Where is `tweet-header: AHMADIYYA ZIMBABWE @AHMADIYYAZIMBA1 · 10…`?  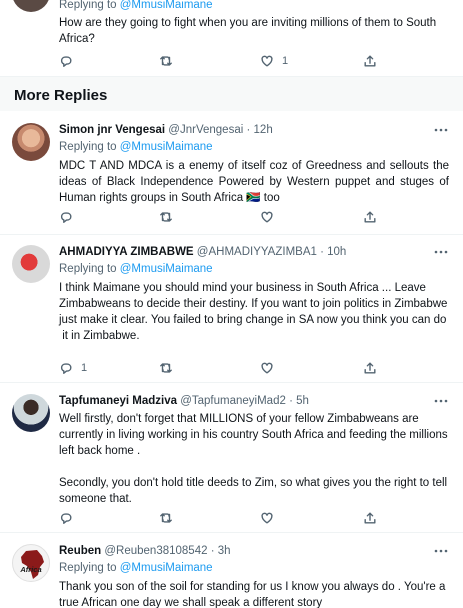 tweet-header: AHMADIYYA ZIMBABWE @AHMADIYYAZIMBA1 · 10… is located at coordinates (254, 252).